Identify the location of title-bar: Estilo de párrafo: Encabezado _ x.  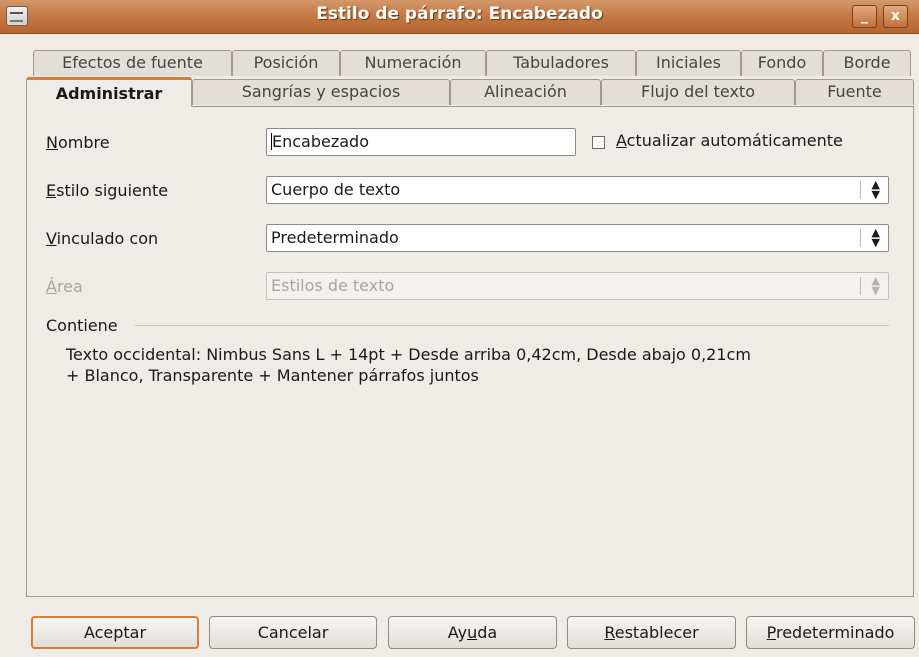
(459, 17).